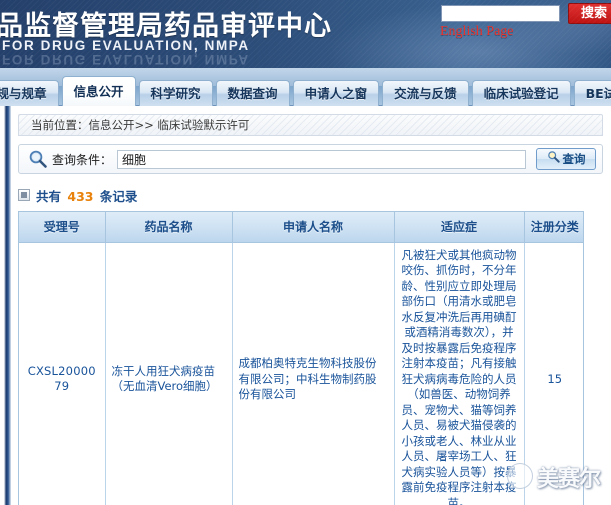 This screenshot has height=505, width=611. Describe the element at coordinates (126, 45) in the screenshot. I see `site-title-en: FOR DRUG EVALUATION, NMPA` at that location.